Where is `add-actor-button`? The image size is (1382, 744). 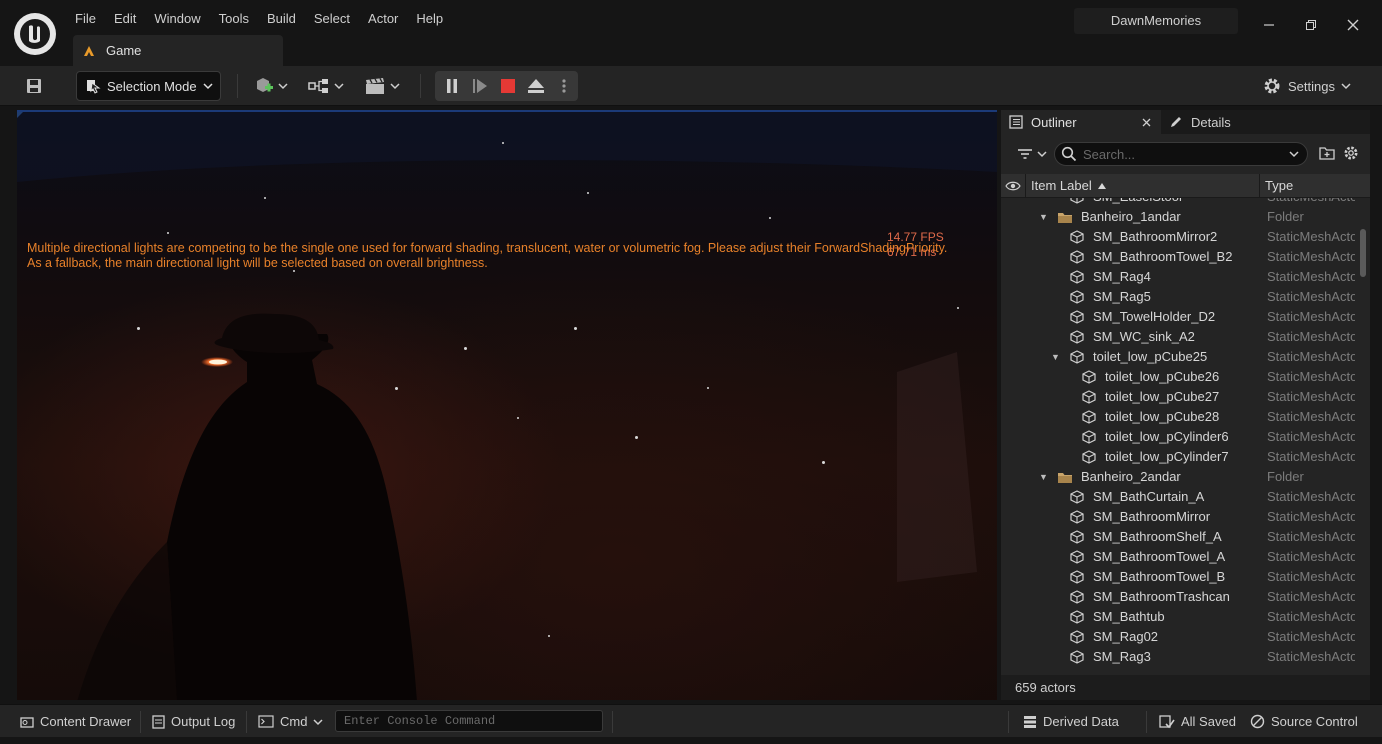 add-actor-button is located at coordinates (271, 86).